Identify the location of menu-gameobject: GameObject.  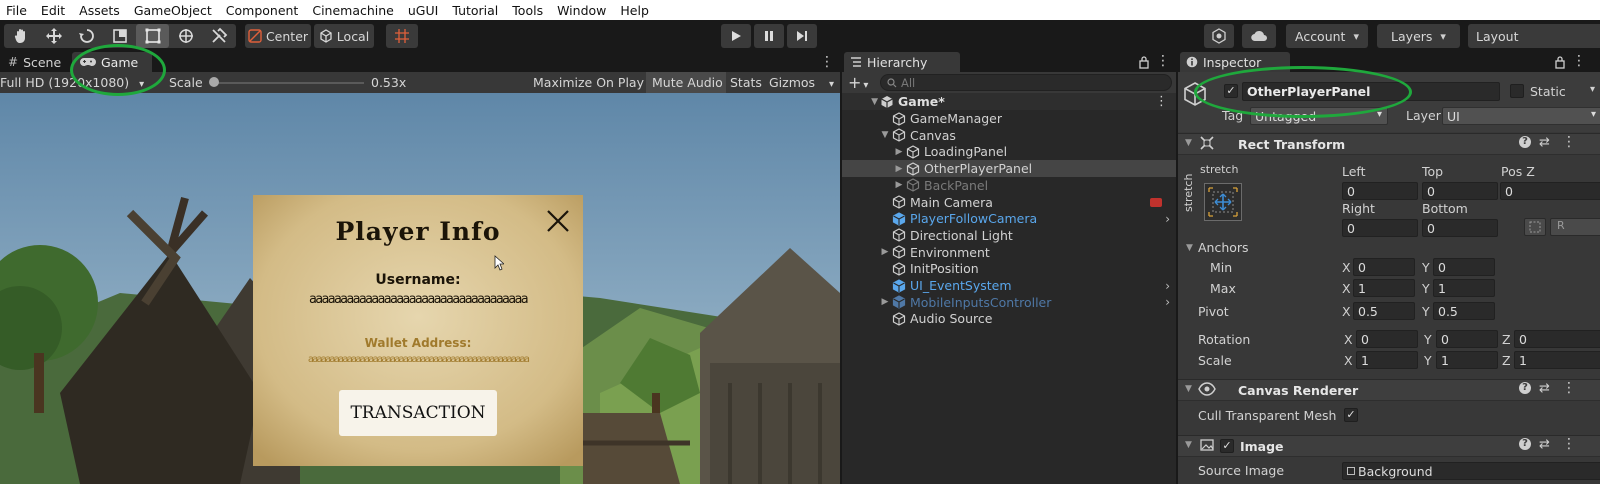
(174, 10).